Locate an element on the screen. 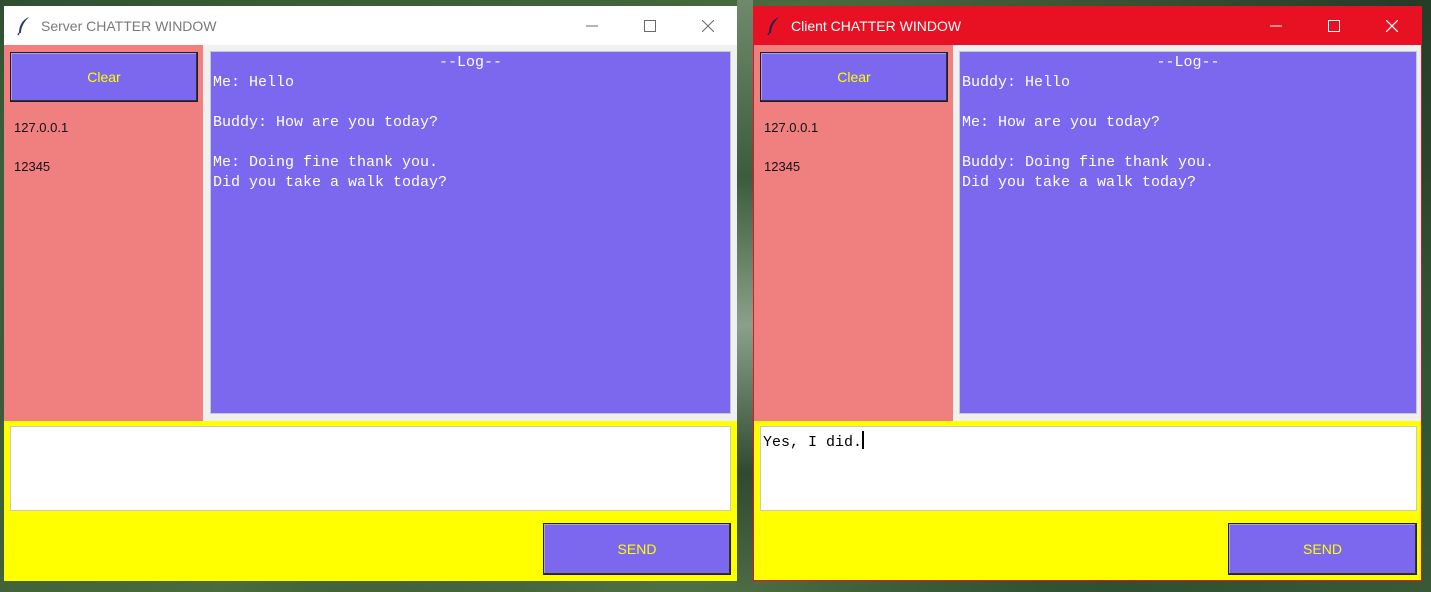 The image size is (1431, 592). text-caret is located at coordinates (863, 440).